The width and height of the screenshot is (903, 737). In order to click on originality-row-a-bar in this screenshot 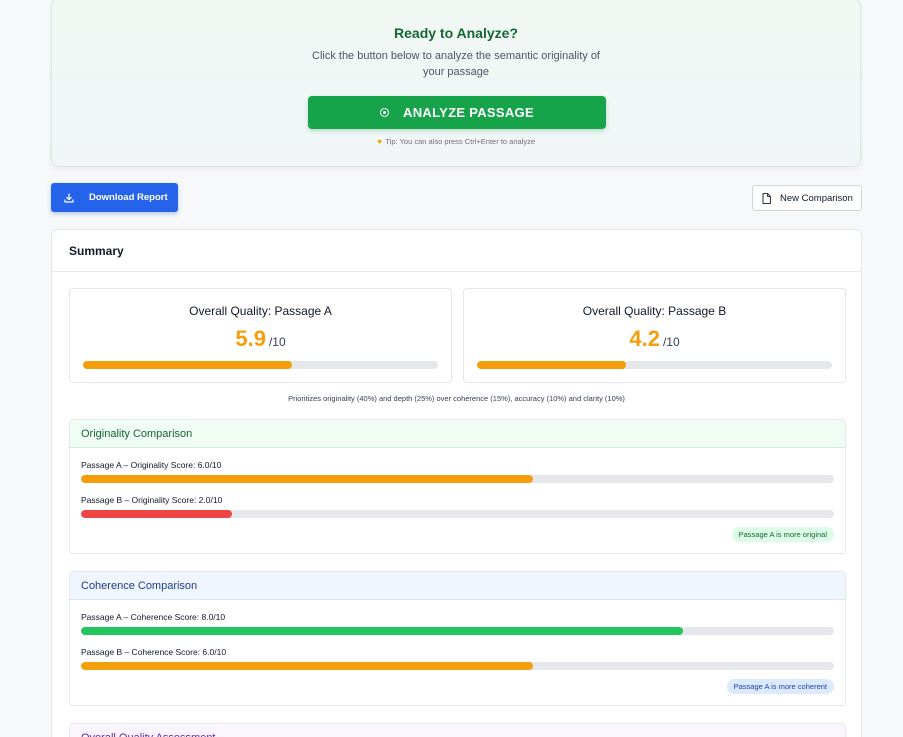, I will do `click(457, 479)`.